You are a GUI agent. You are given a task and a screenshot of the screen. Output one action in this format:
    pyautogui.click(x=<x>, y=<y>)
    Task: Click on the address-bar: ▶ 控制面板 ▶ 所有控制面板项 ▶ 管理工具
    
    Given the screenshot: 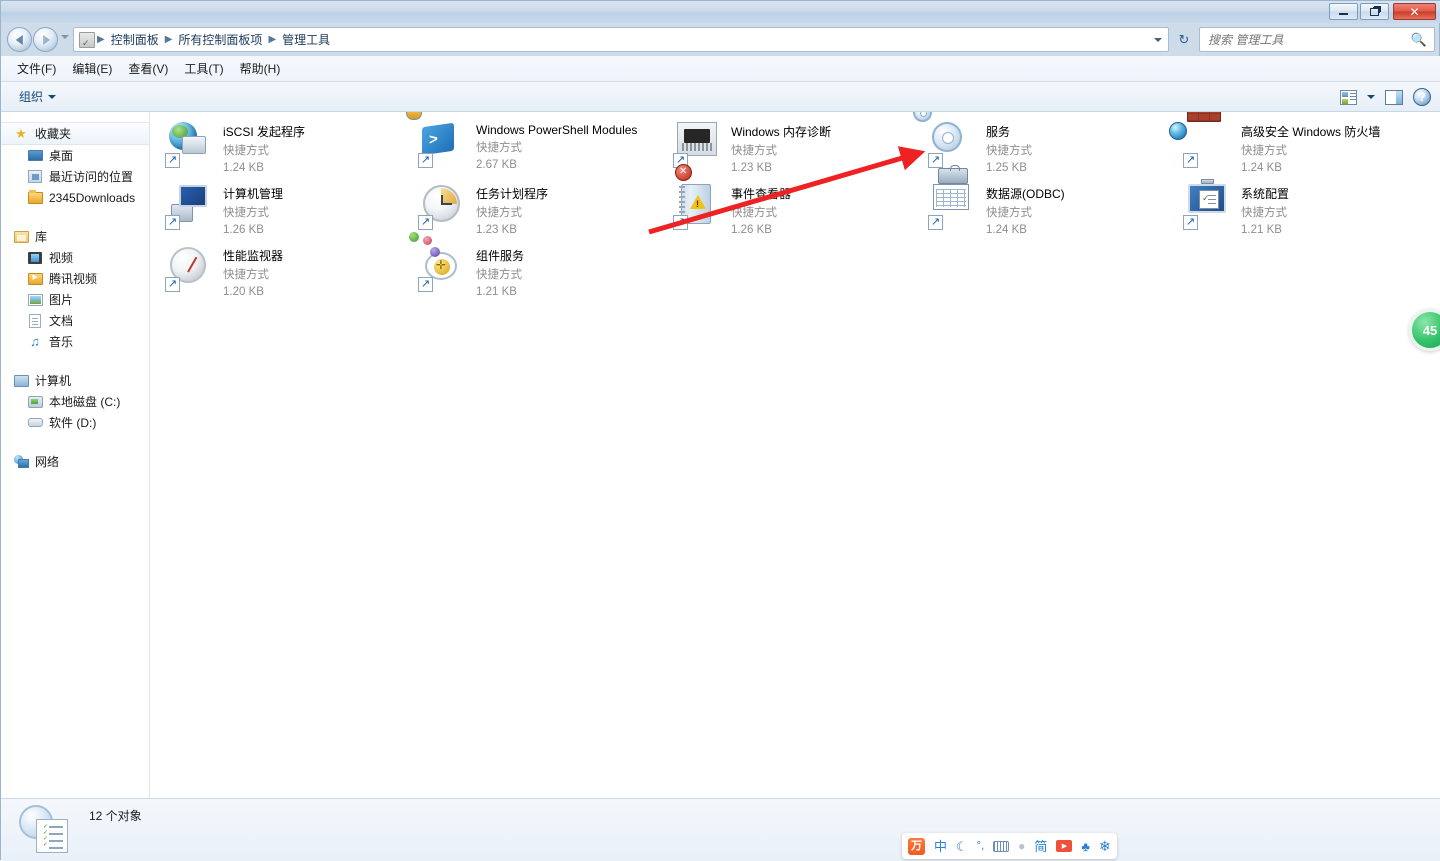 What is the action you would take?
    pyautogui.click(x=621, y=39)
    